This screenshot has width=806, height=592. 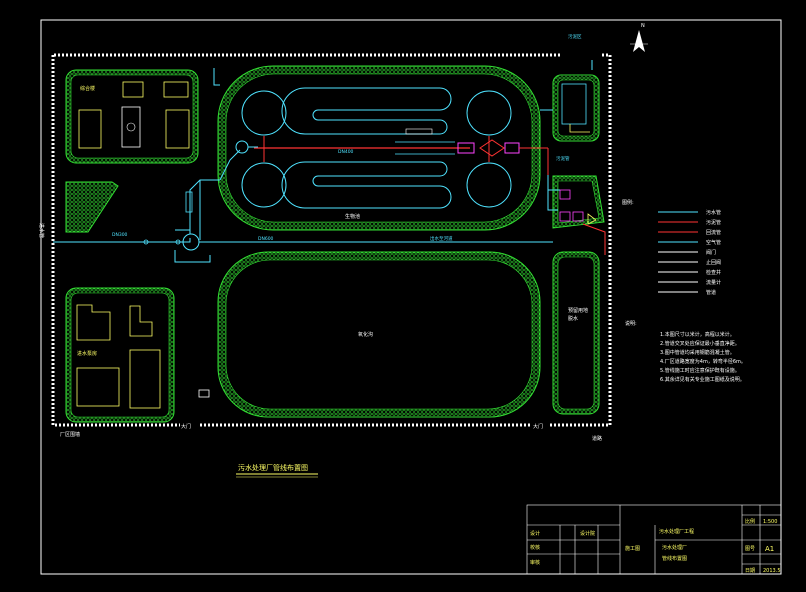 What do you see at coordinates (711, 292) in the screenshot?
I see `legend-item-label: 管道` at bounding box center [711, 292].